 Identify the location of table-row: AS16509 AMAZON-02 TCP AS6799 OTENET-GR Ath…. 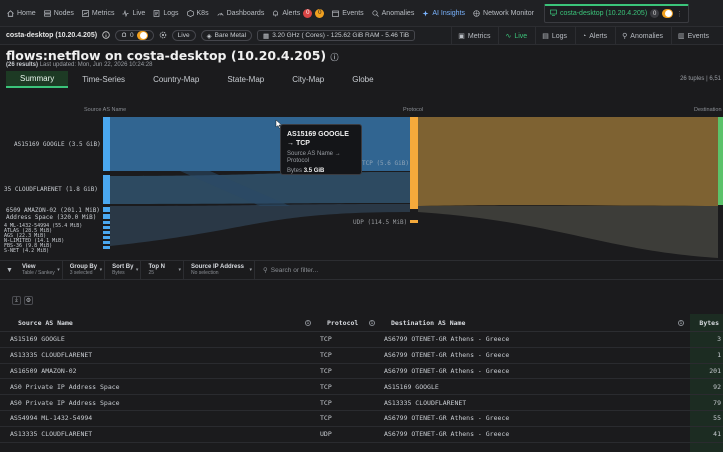
(361, 372).